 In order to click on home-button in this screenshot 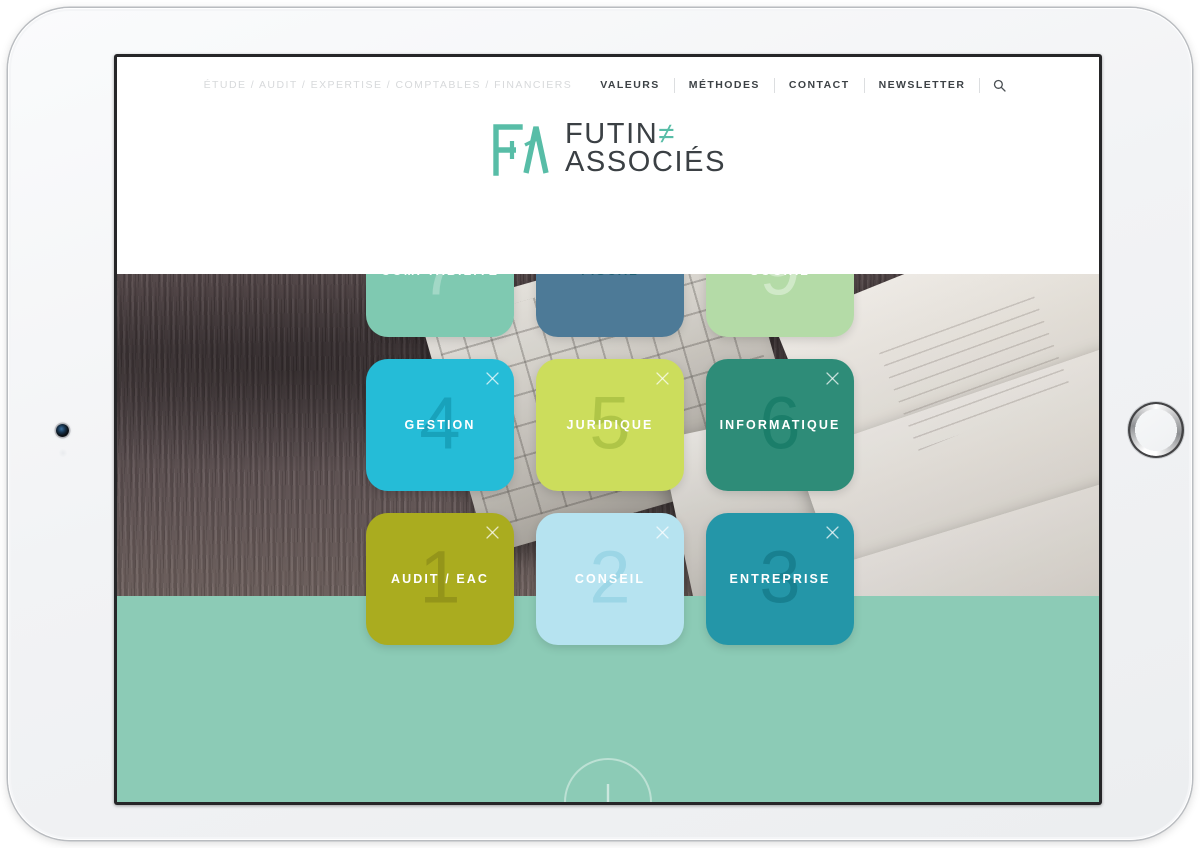, I will do `click(1156, 430)`.